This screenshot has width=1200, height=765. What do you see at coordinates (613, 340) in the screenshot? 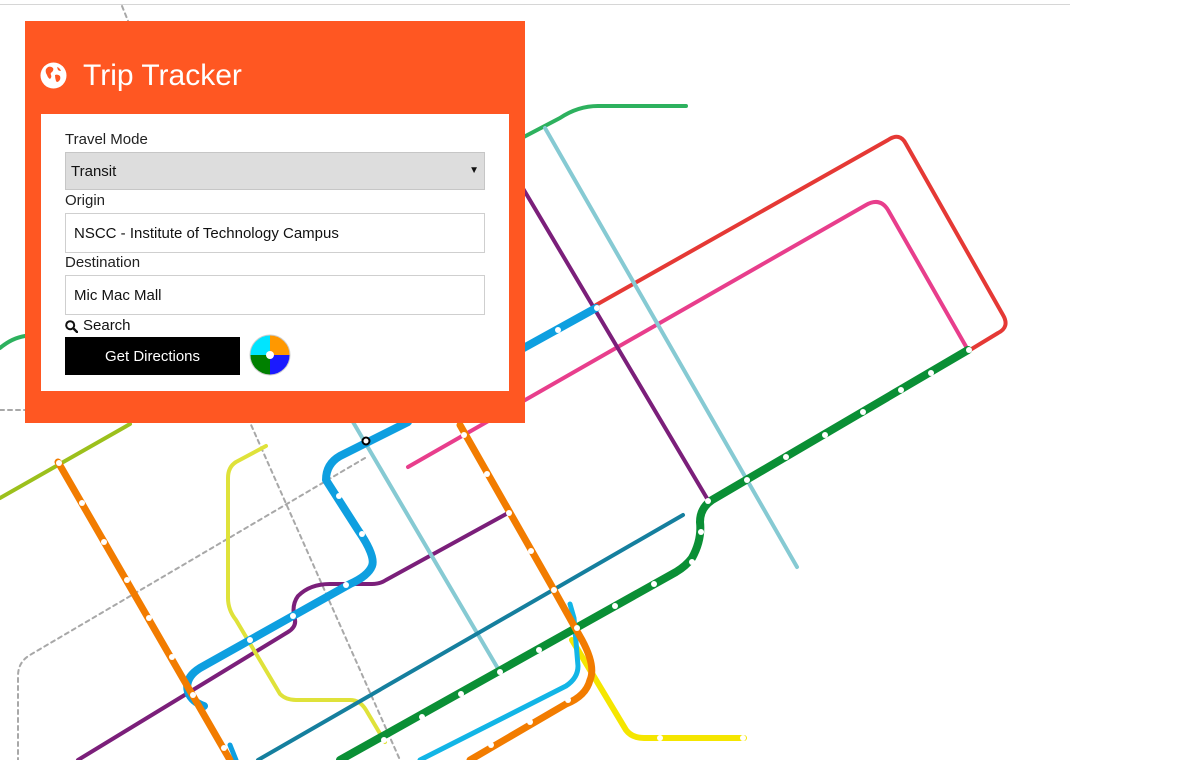
I see `map-line-purple` at bounding box center [613, 340].